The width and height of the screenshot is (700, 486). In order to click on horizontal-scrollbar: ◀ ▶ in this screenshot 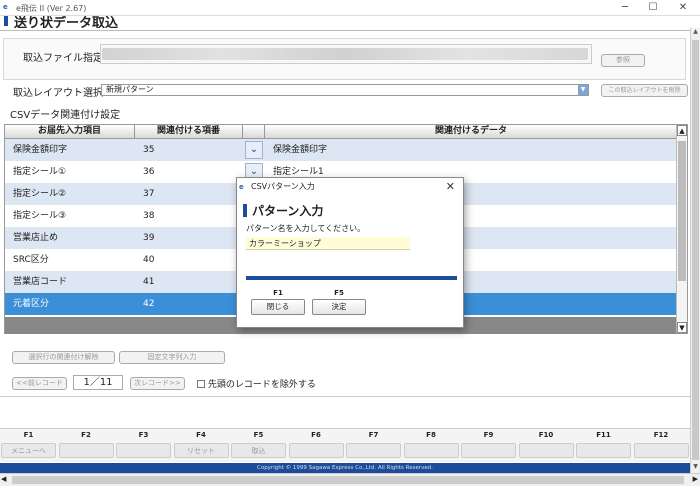, I will do `click(350, 479)`.